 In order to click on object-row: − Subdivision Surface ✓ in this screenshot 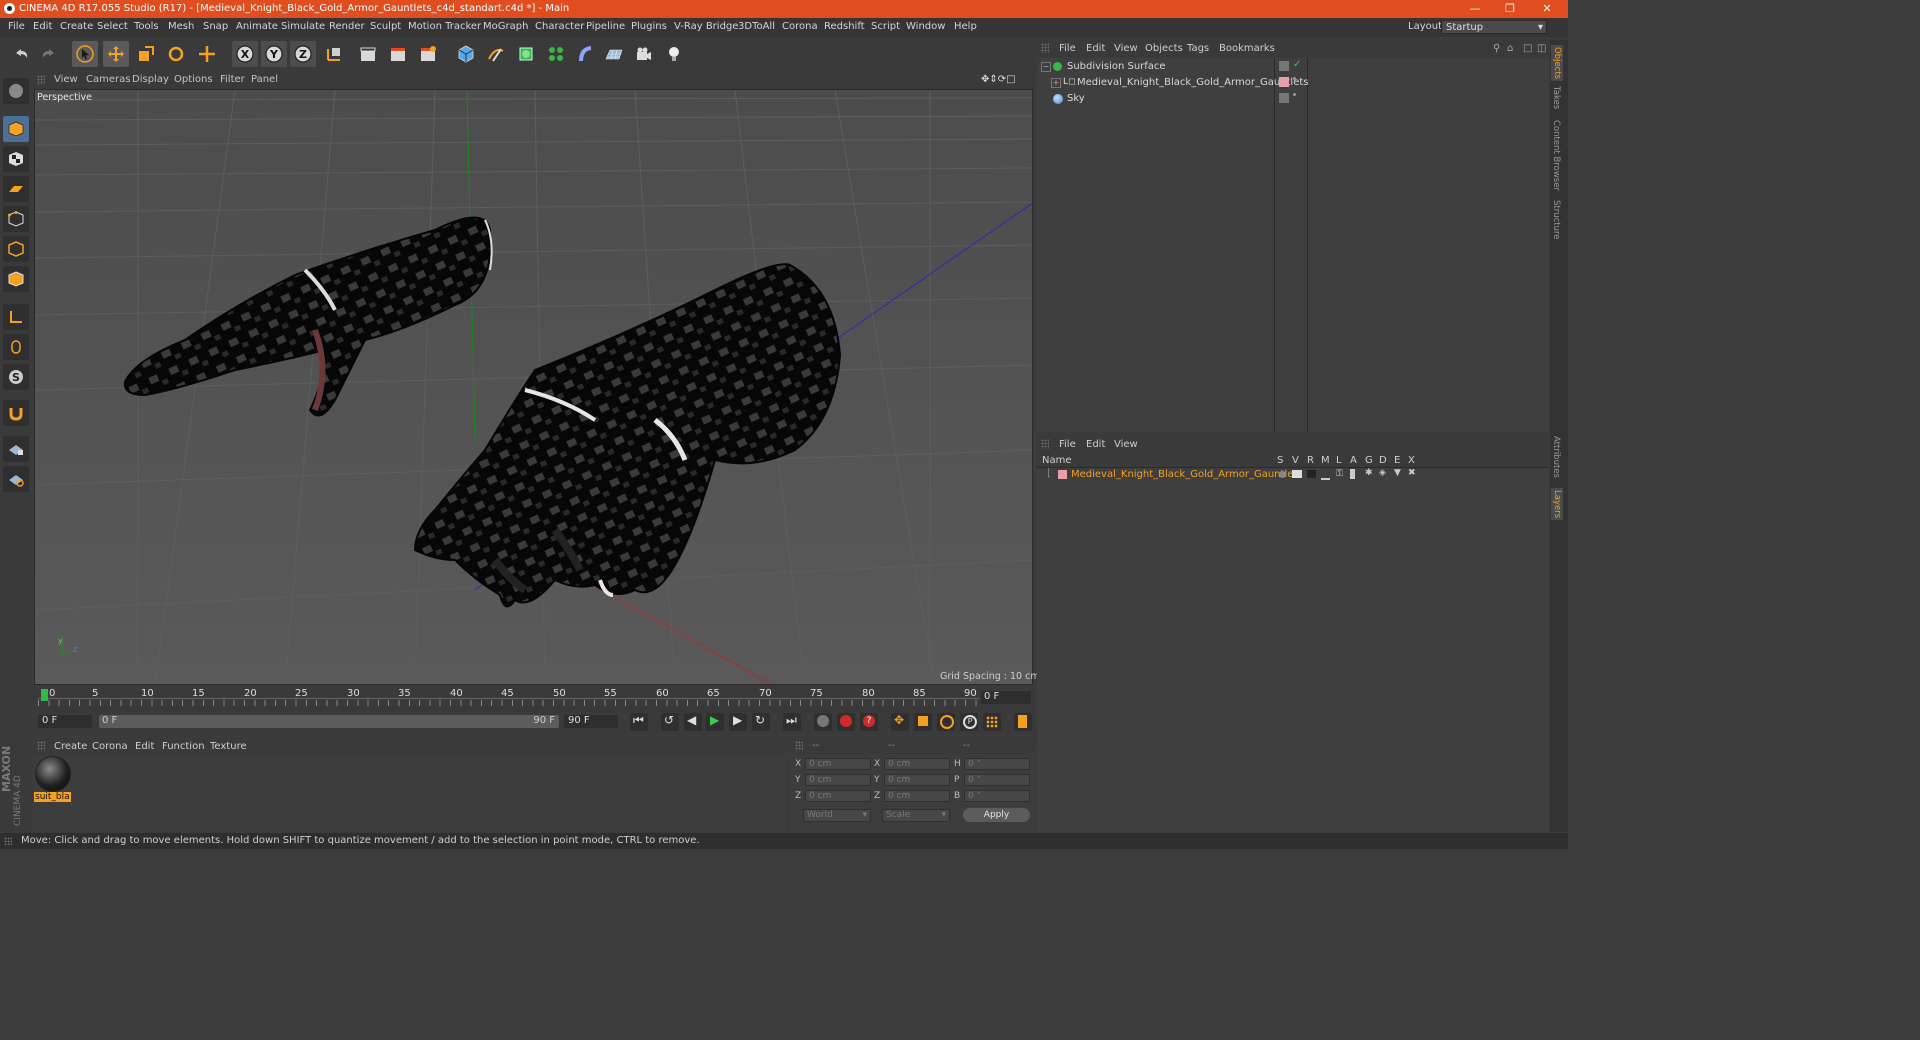, I will do `click(1293, 67)`.